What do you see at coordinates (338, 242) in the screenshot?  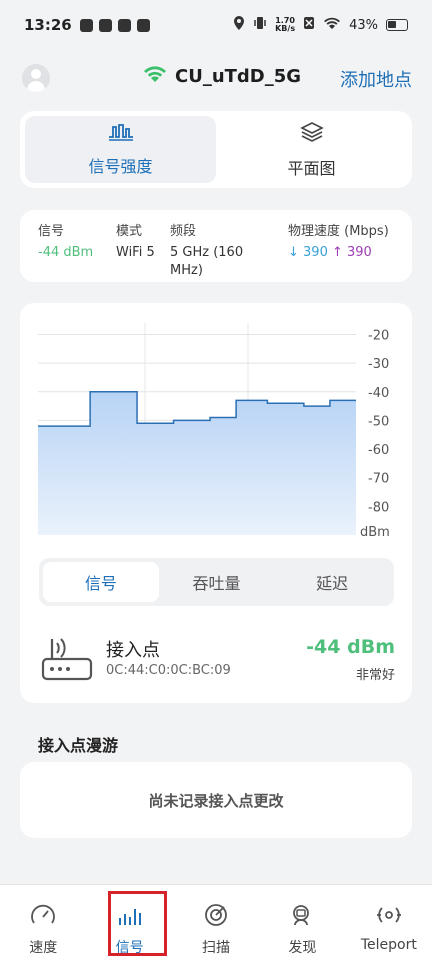 I see `phy-speed-info: 物理速度 (Mbps) ↓ 390 ↑ 390` at bounding box center [338, 242].